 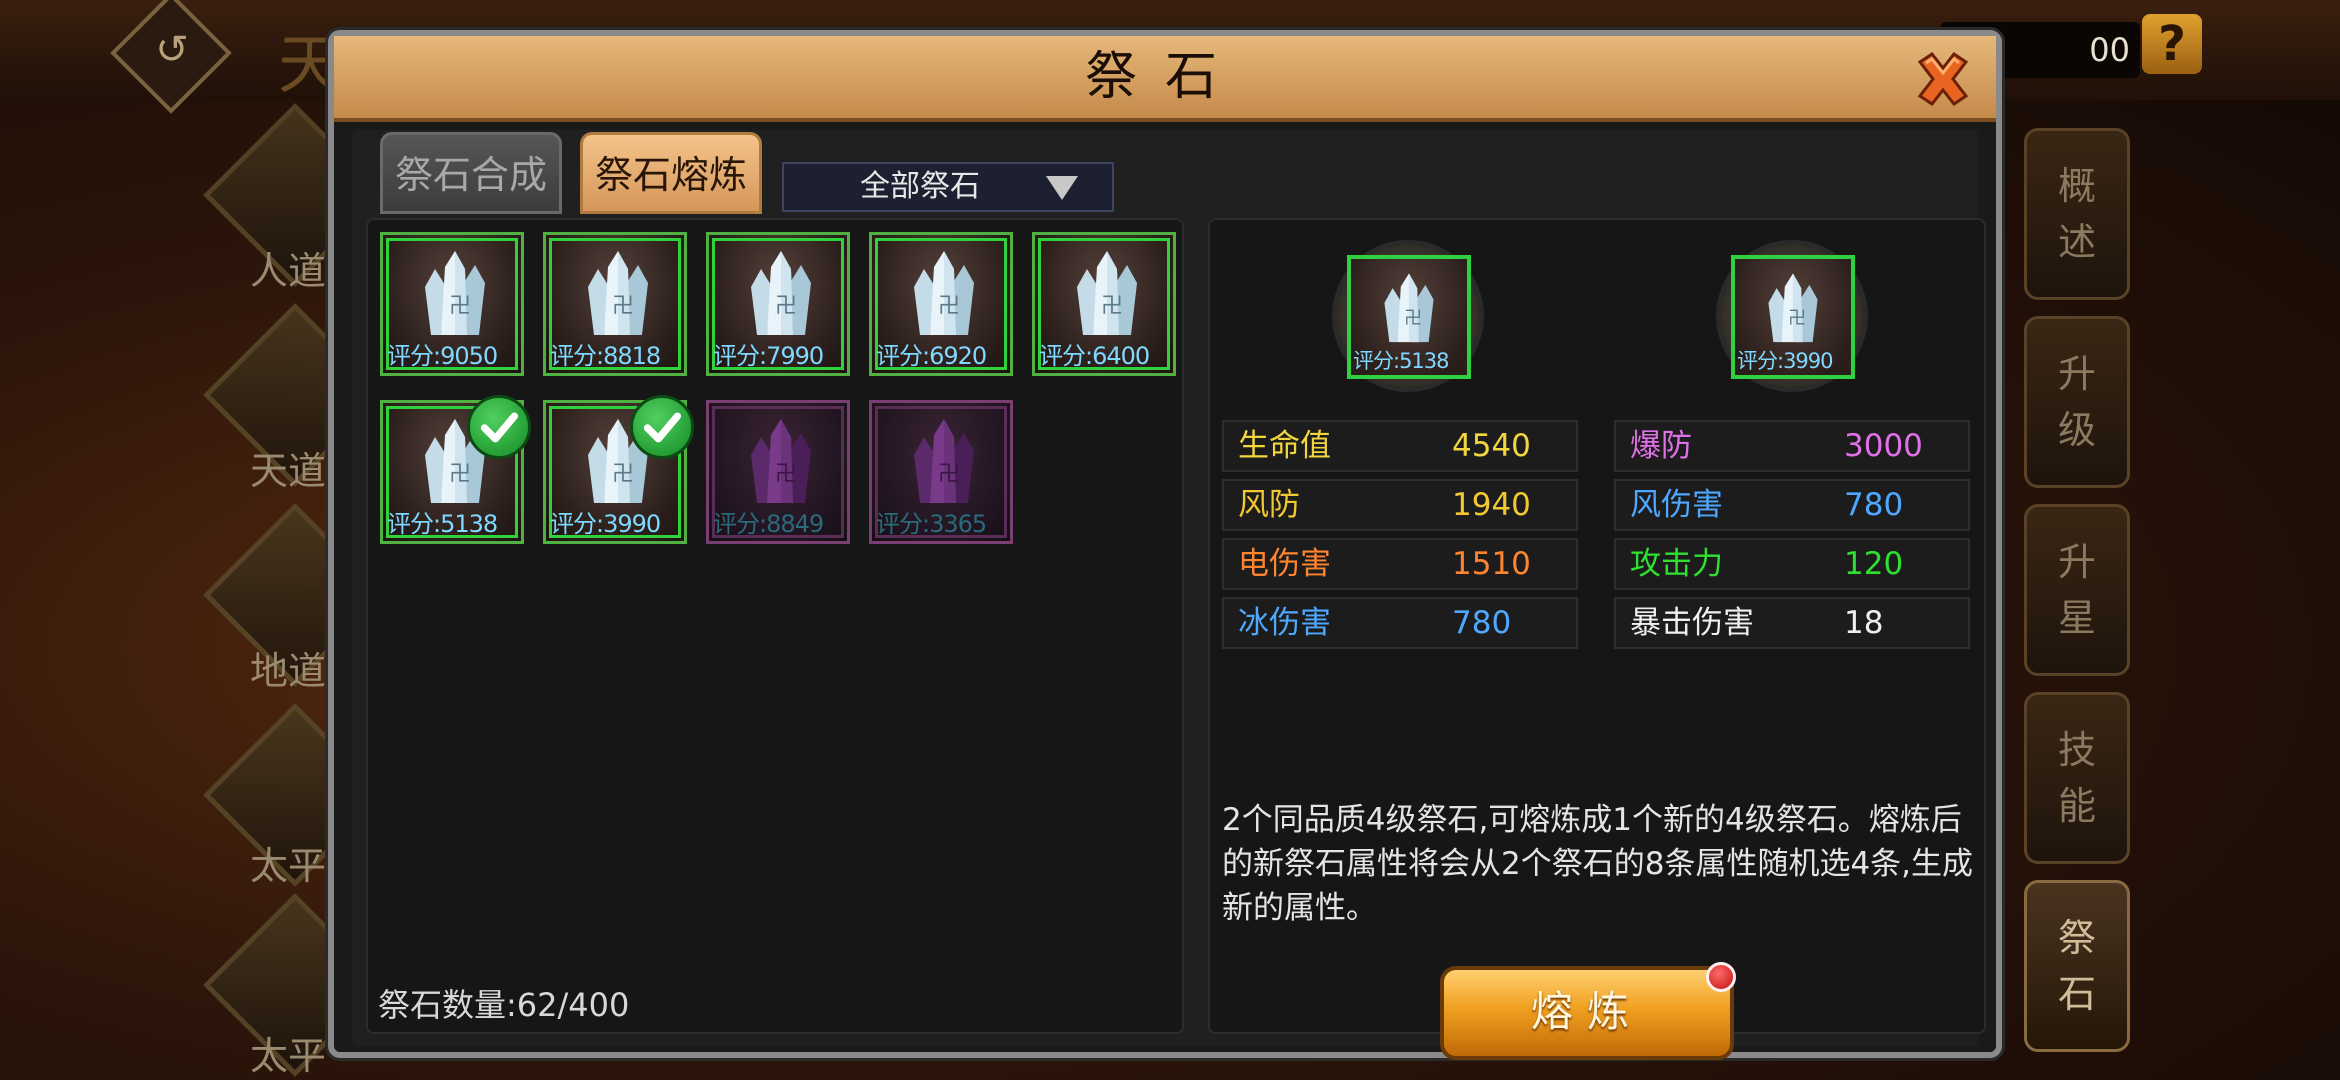 I want to click on stone-score: 评分:9050, so click(x=442, y=356).